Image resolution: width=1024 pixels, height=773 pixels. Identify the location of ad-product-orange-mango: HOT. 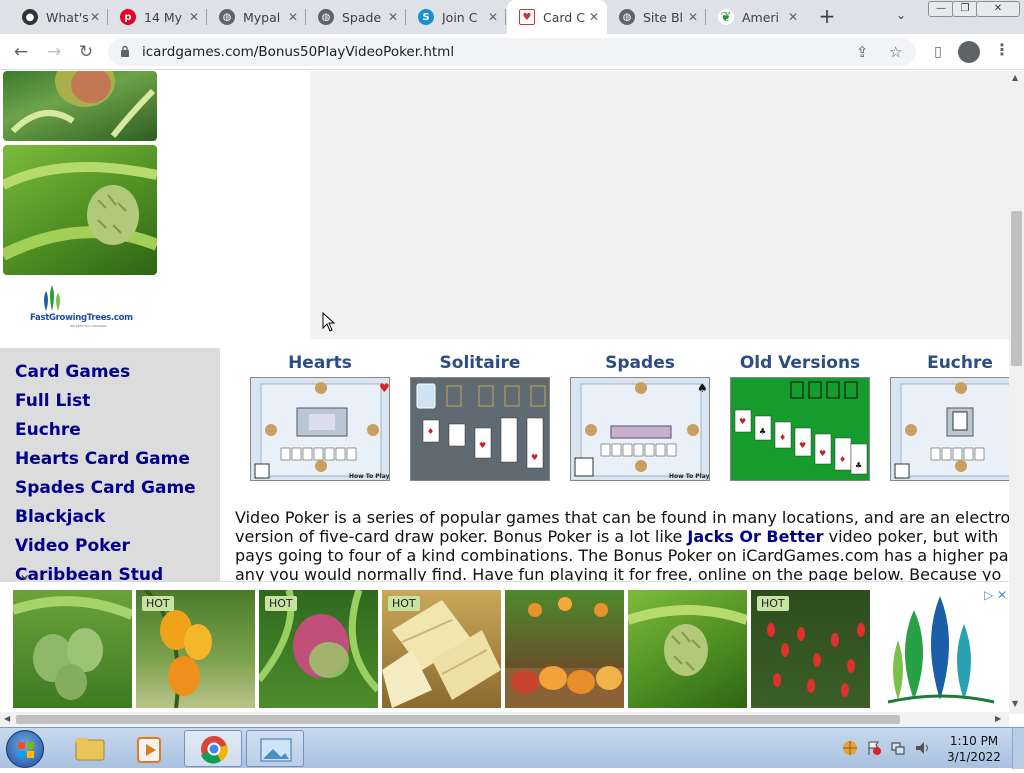
(195, 649).